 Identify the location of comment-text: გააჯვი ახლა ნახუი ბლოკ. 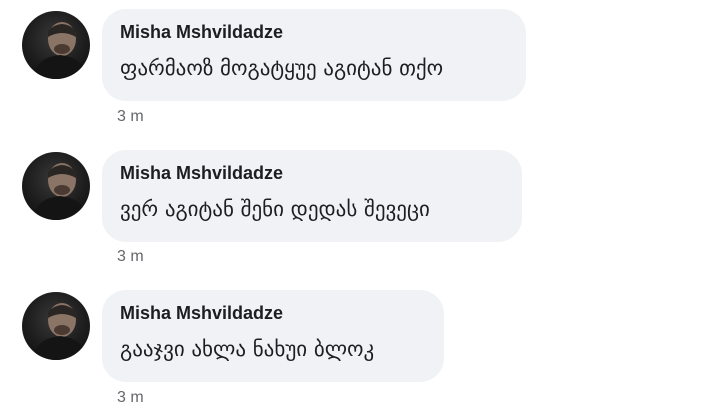
(247, 349).